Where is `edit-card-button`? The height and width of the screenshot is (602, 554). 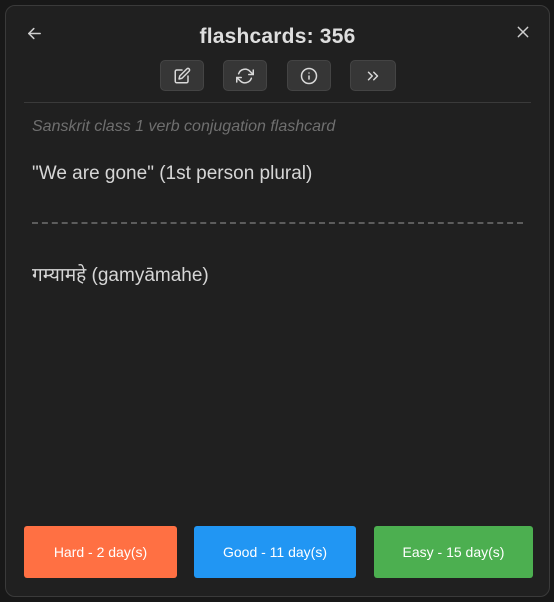 edit-card-button is located at coordinates (182, 75).